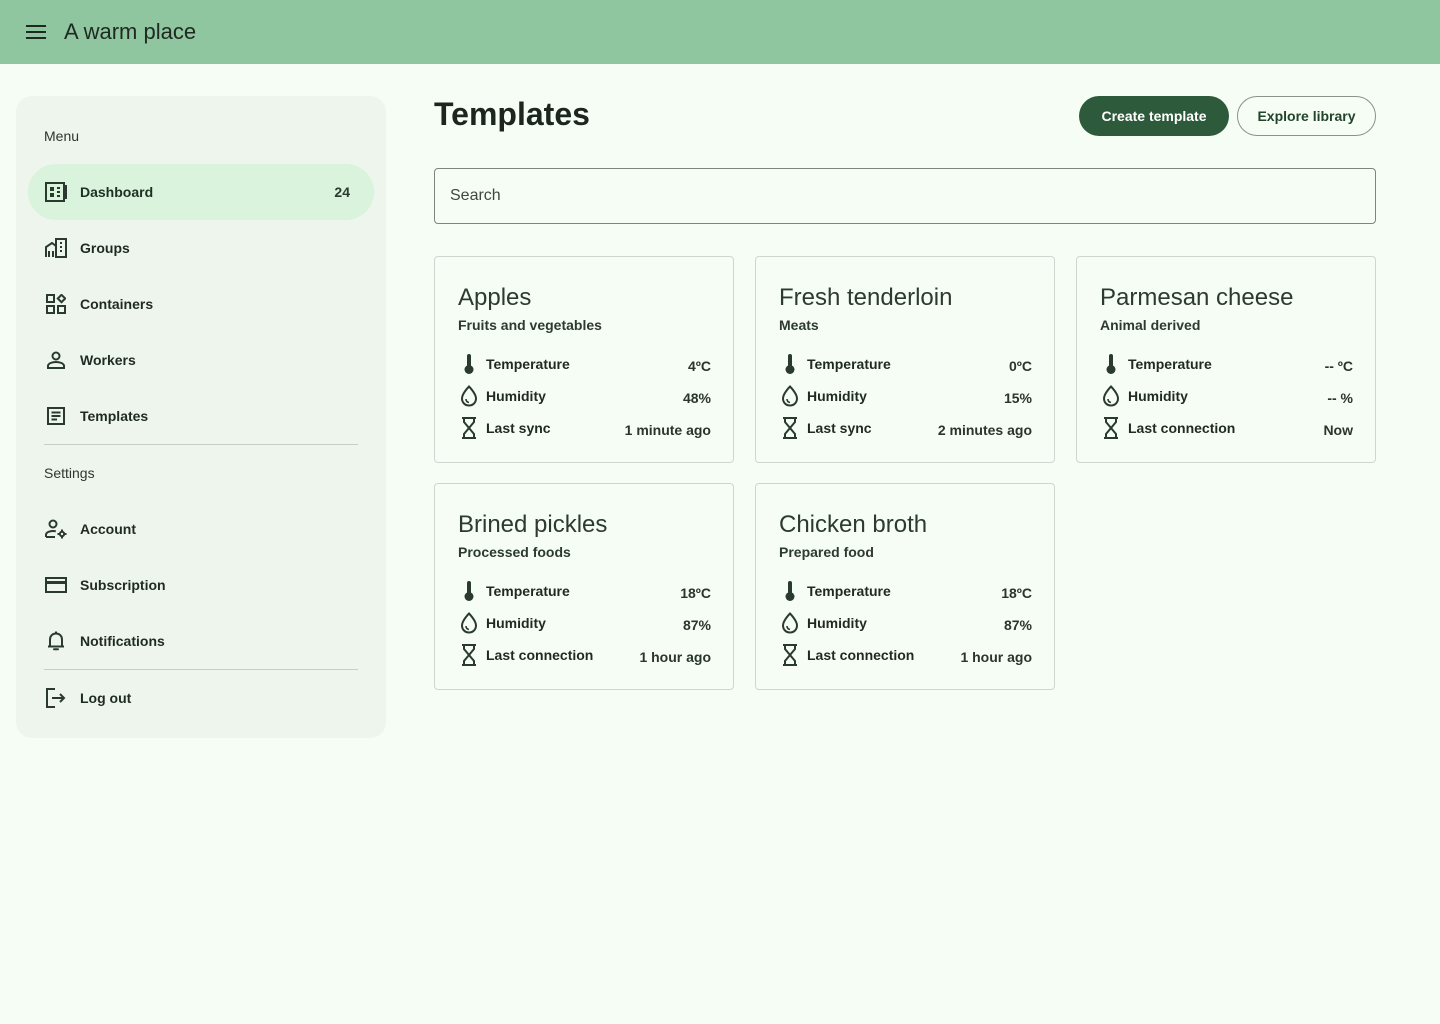 The image size is (1440, 1024). I want to click on card-subtitle: Animal derived, so click(1150, 325).